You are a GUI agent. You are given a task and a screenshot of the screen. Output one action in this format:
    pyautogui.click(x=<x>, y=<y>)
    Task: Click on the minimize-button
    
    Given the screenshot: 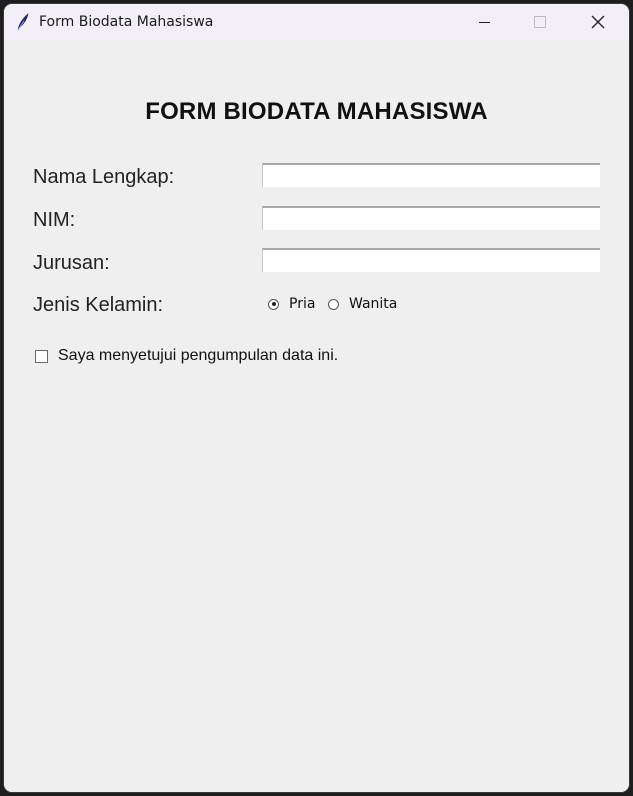 What is the action you would take?
    pyautogui.click(x=484, y=22)
    